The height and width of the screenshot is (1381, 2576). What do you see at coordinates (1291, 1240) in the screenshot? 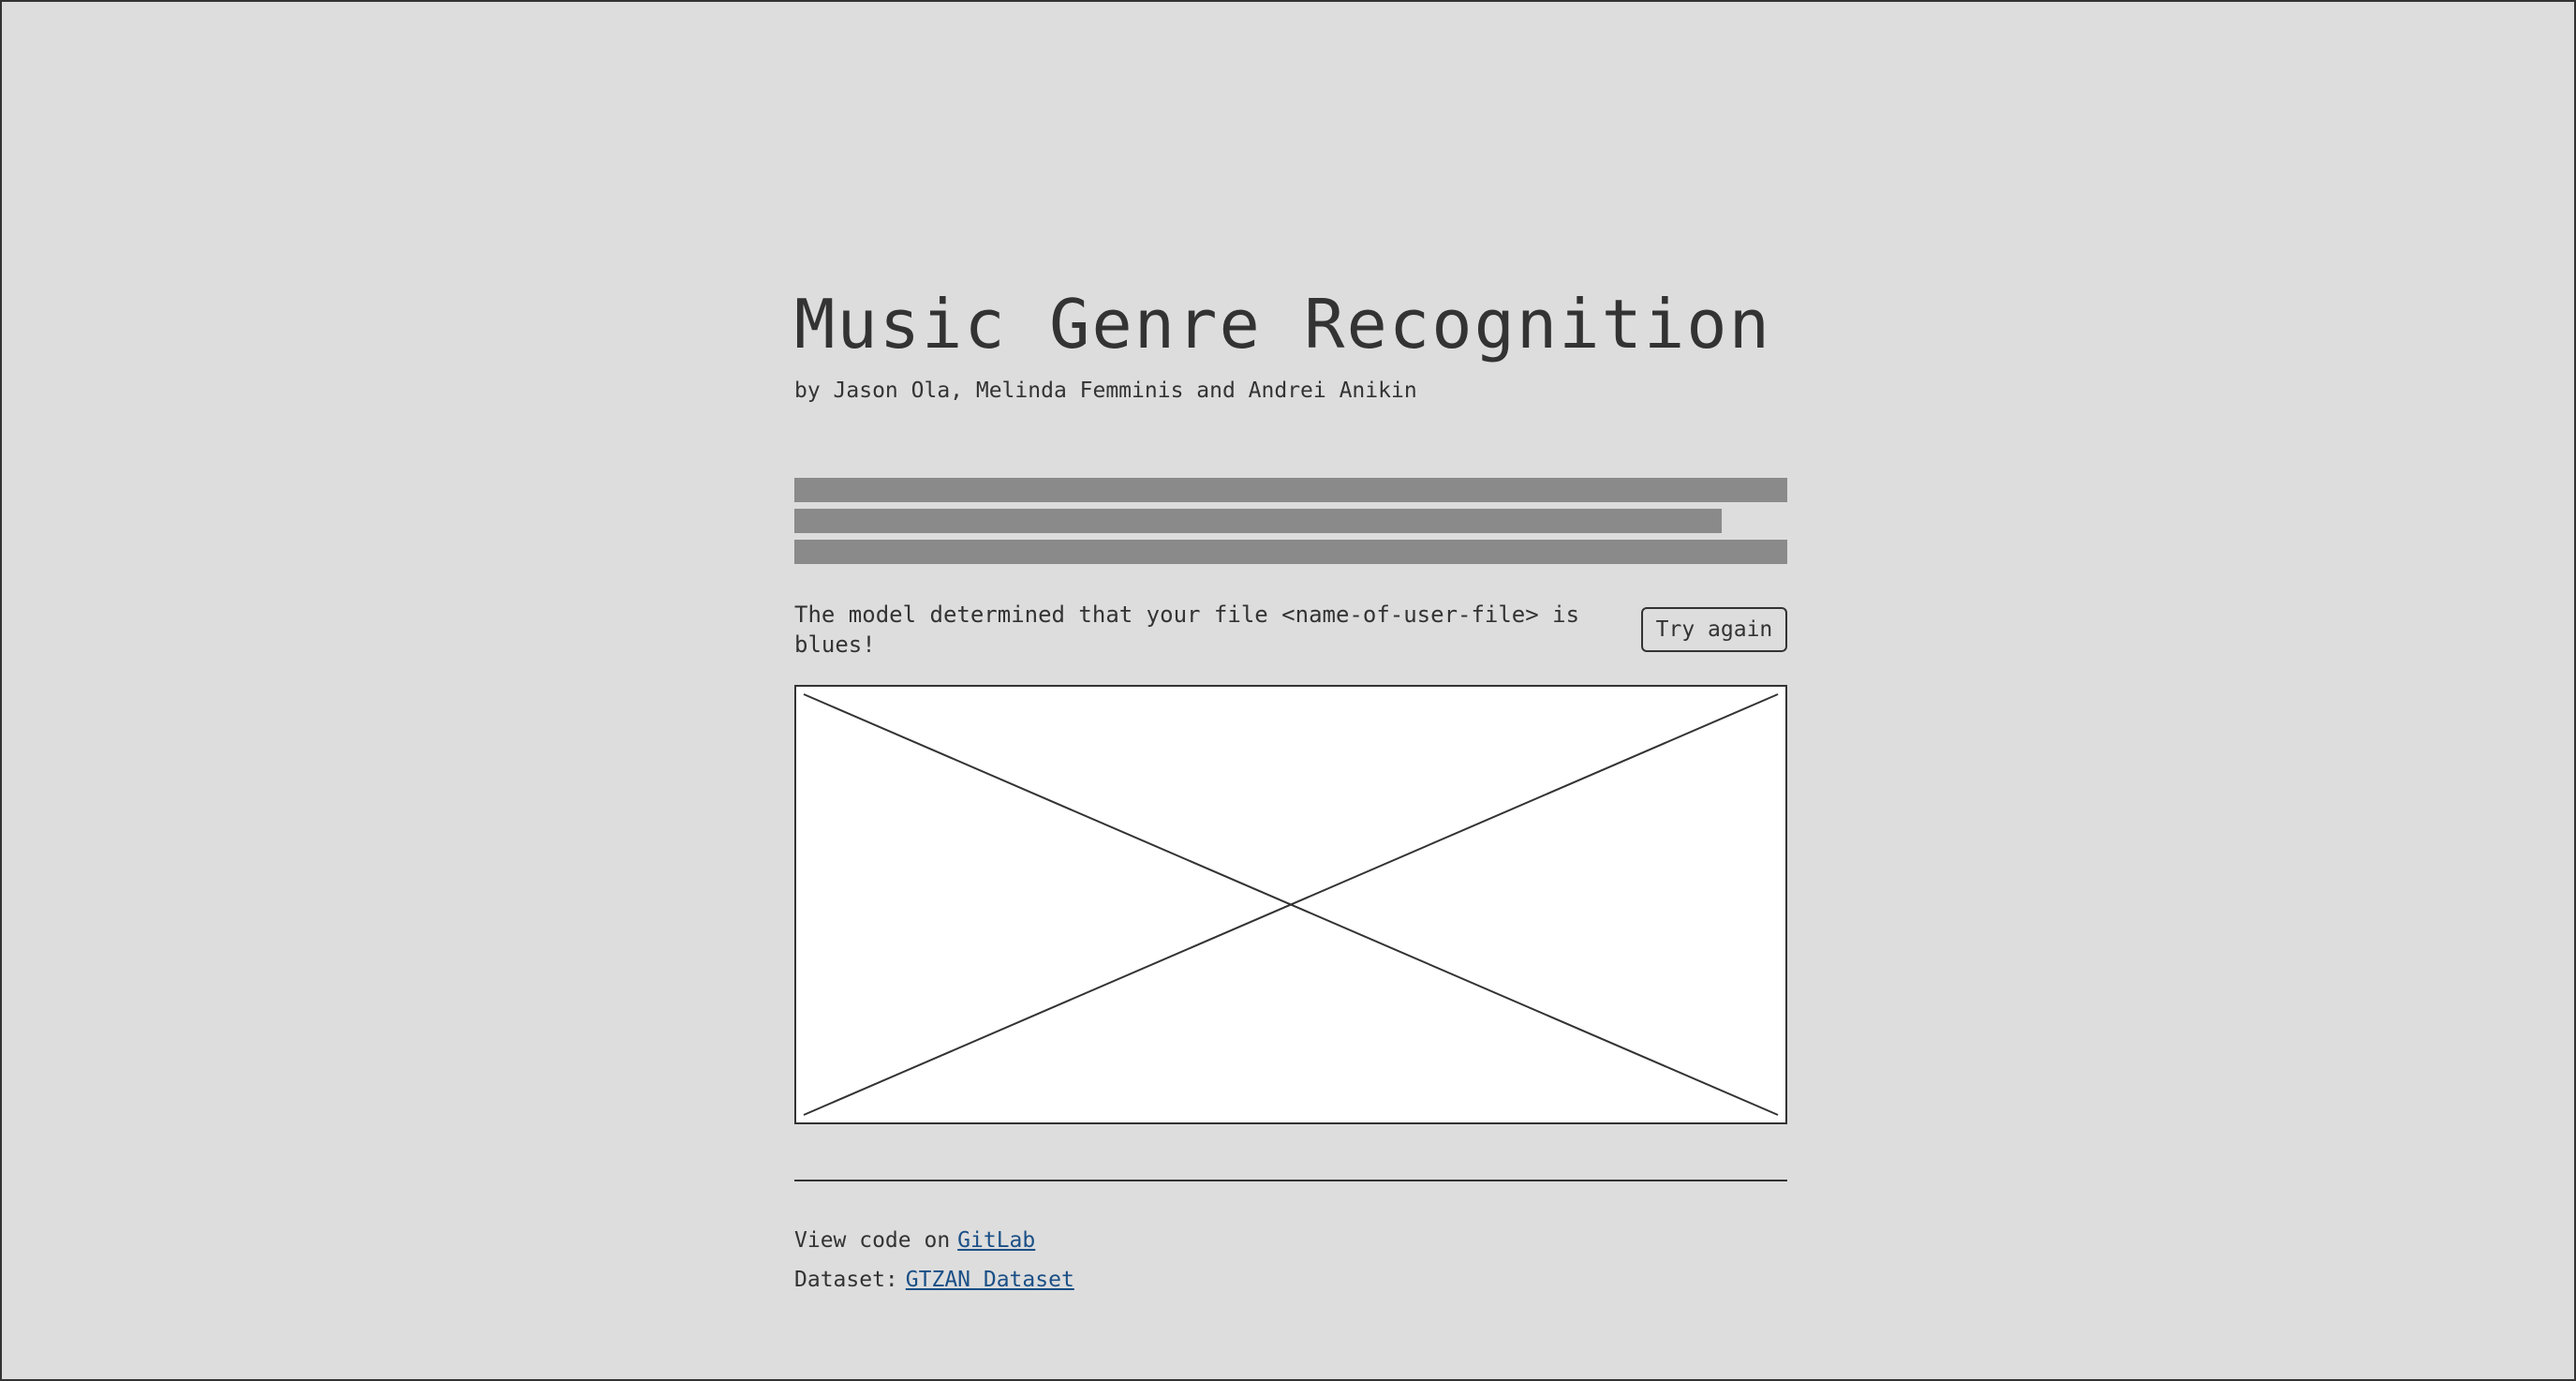
I see `code-link-line: View code on GitLab` at bounding box center [1291, 1240].